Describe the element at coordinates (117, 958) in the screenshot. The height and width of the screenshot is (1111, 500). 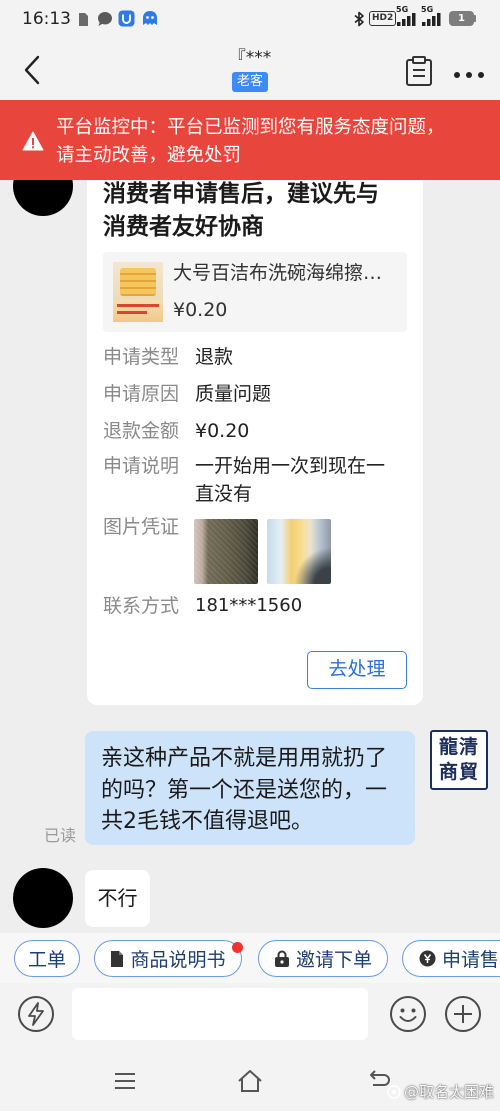
I see `document-icon` at that location.